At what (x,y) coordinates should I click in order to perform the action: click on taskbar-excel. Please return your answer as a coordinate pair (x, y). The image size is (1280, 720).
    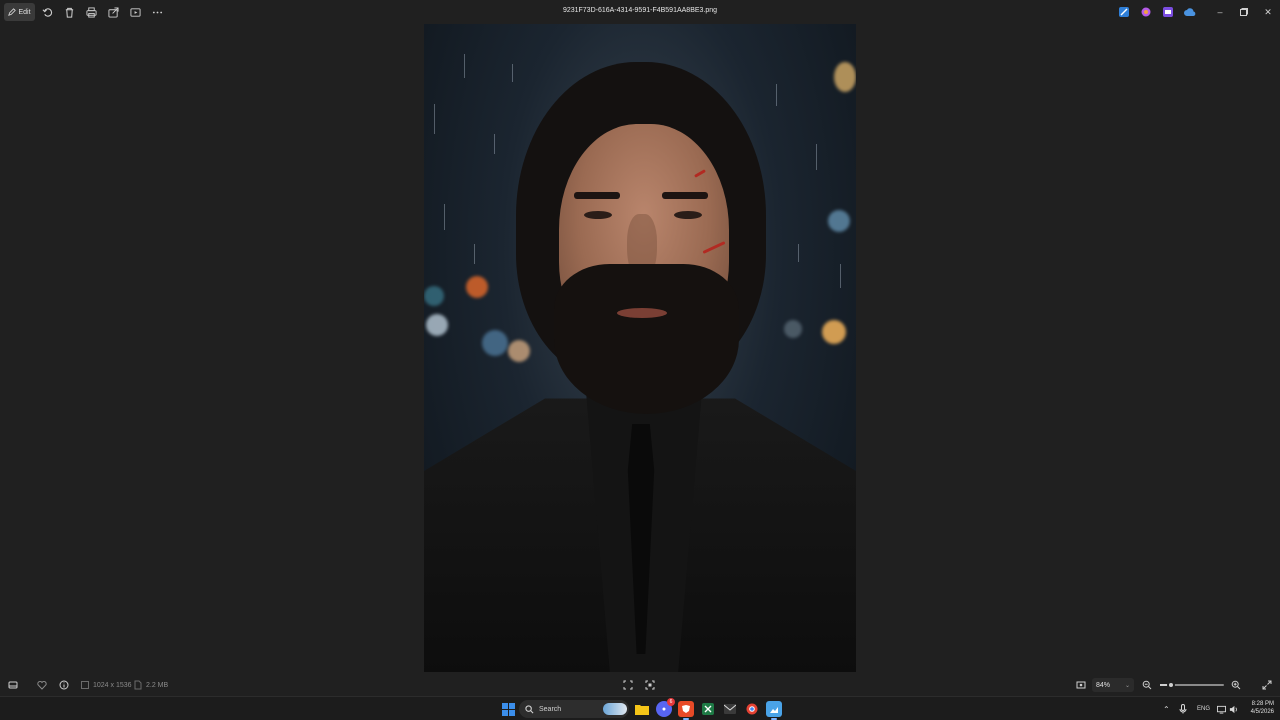
    Looking at the image, I should click on (708, 709).